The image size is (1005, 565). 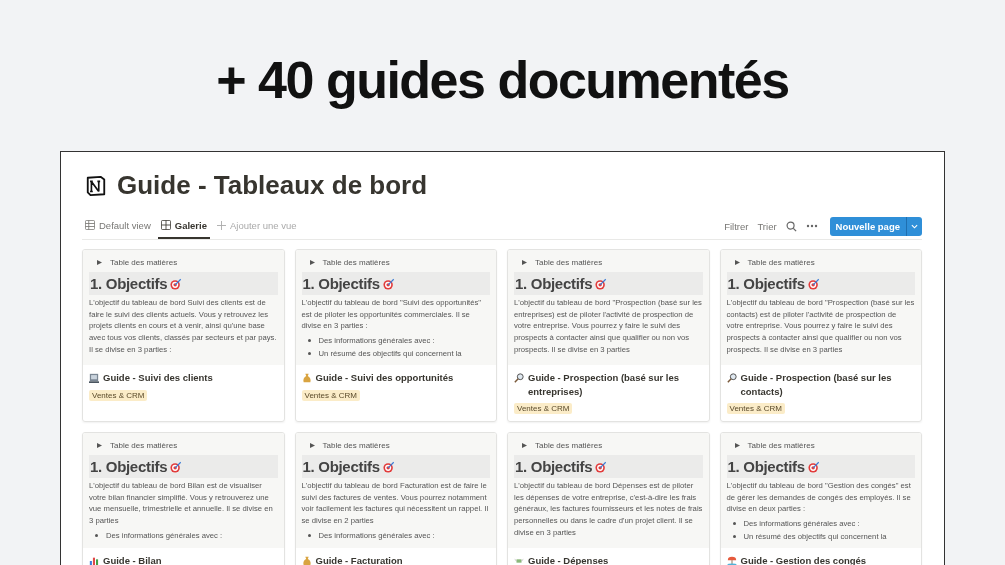 What do you see at coordinates (96, 185) in the screenshot?
I see `notion-logo-icon` at bounding box center [96, 185].